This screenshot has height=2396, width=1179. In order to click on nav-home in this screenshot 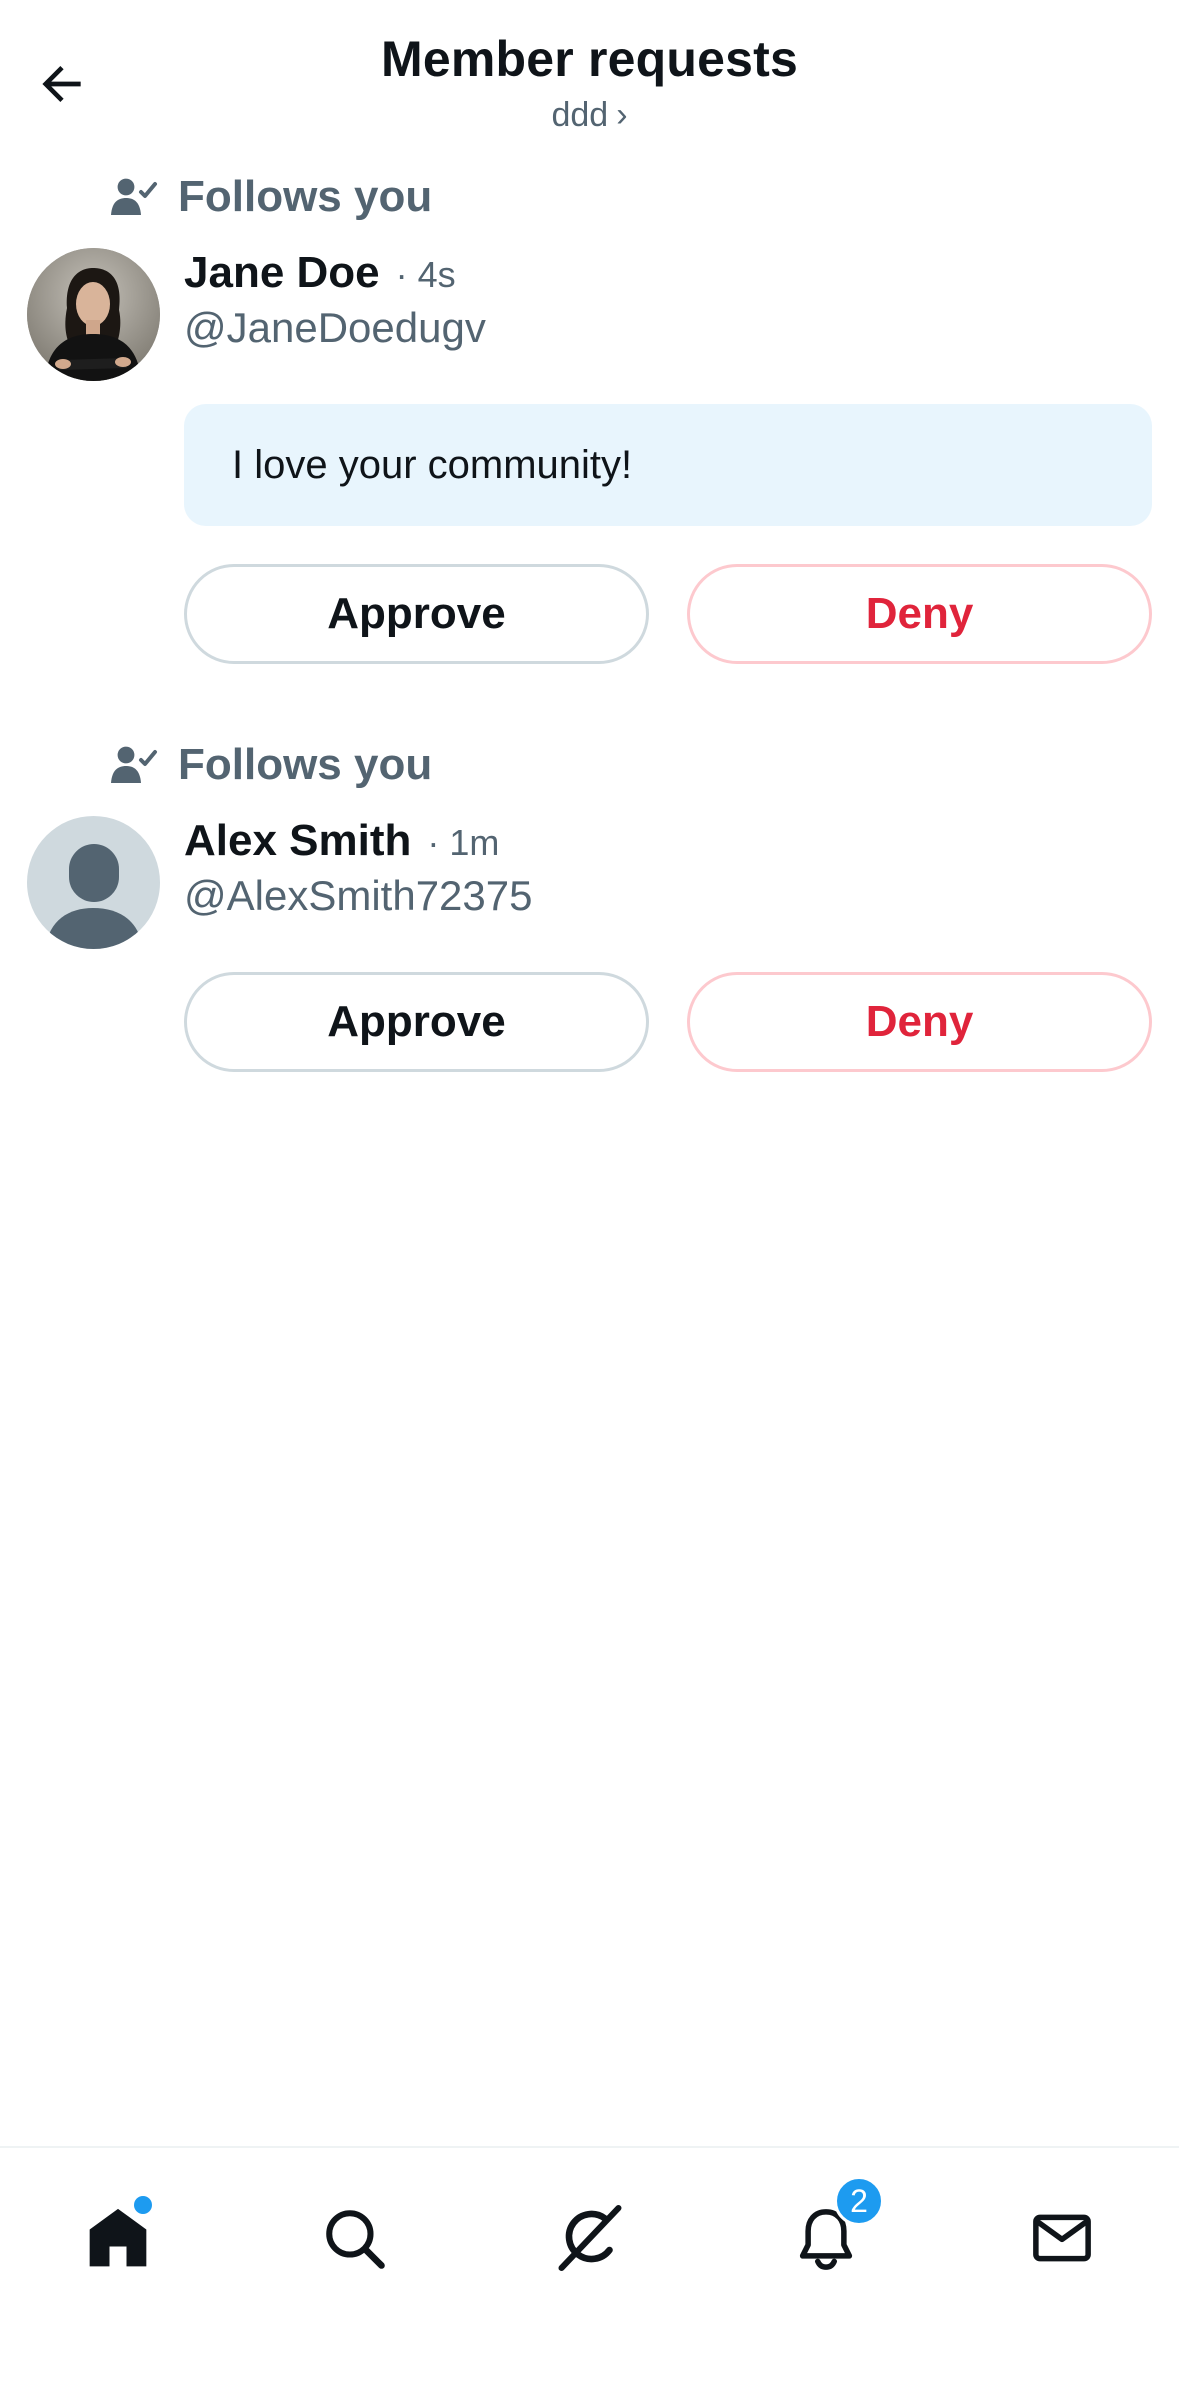, I will do `click(118, 2238)`.